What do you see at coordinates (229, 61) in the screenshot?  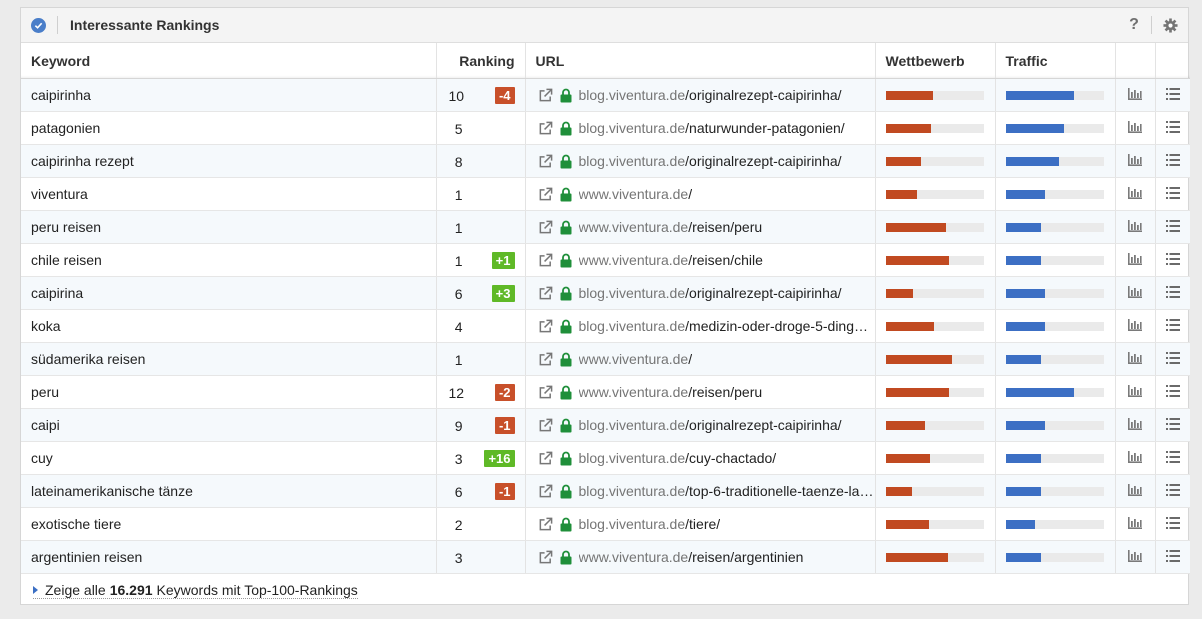 I see `column-header-keyword: Keyword` at bounding box center [229, 61].